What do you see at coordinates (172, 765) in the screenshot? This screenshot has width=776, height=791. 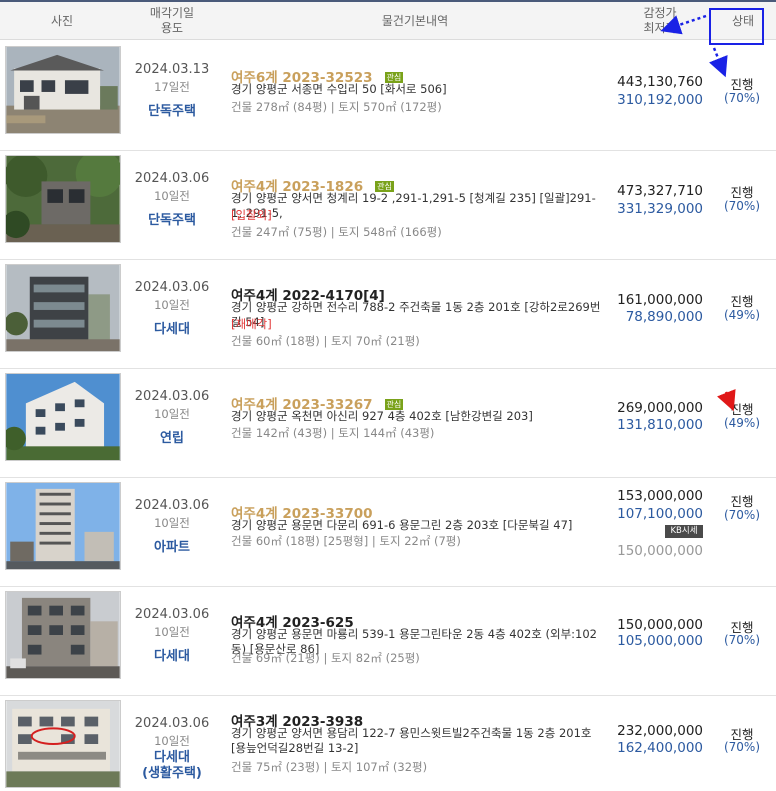 I see `usage-label: 다세대 (생활주택)` at bounding box center [172, 765].